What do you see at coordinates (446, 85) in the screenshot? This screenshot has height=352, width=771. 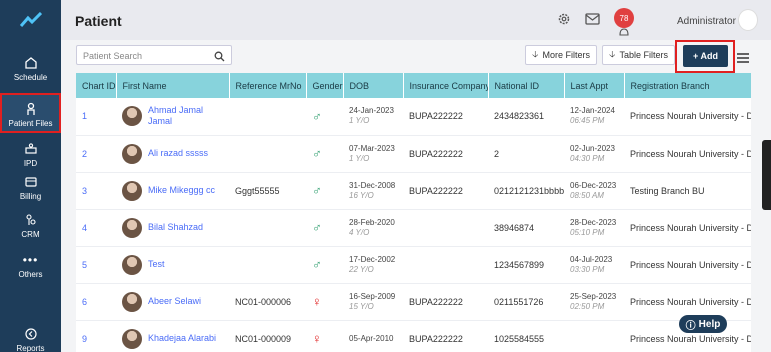 I see `column-header: Insurance Company` at bounding box center [446, 85].